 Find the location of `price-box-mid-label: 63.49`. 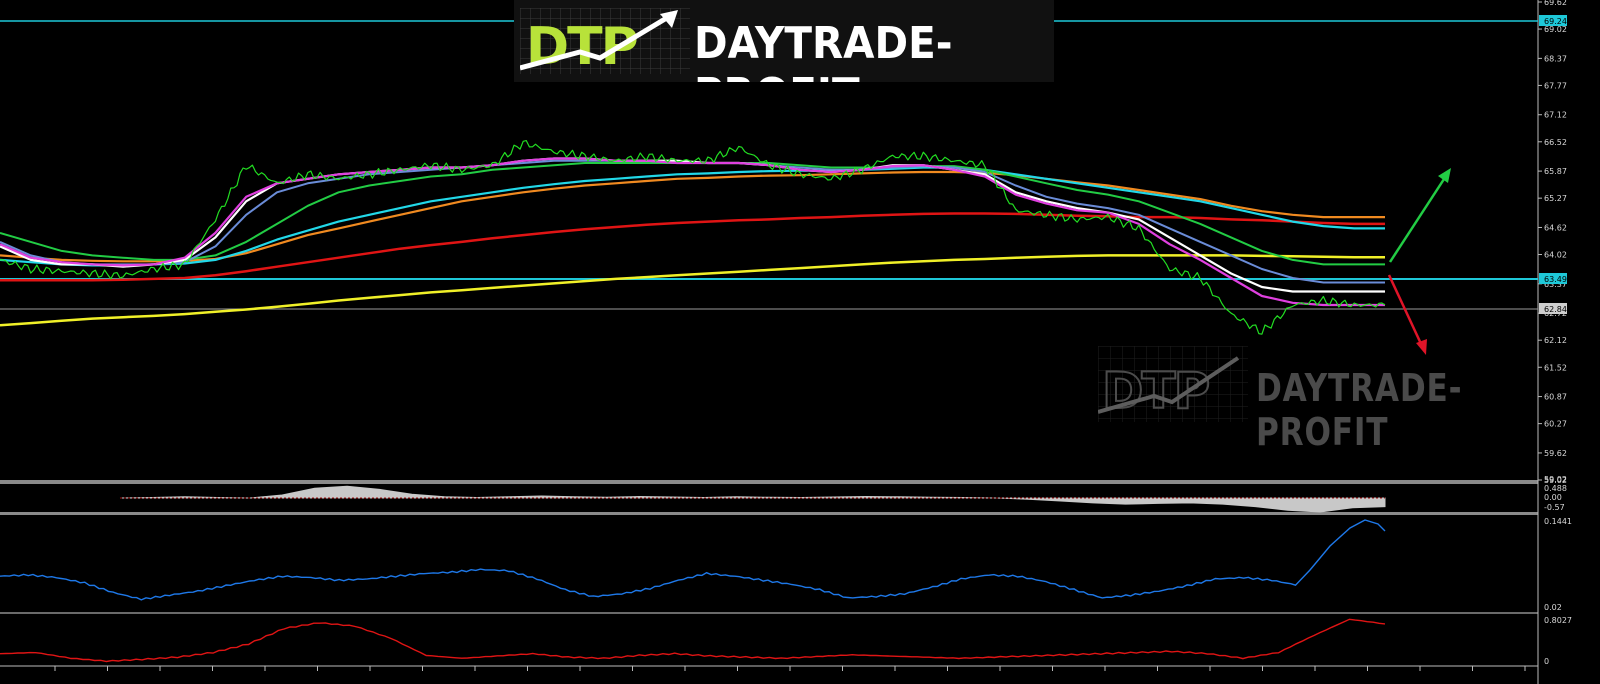

price-box-mid-label: 63.49 is located at coordinates (1555, 279).